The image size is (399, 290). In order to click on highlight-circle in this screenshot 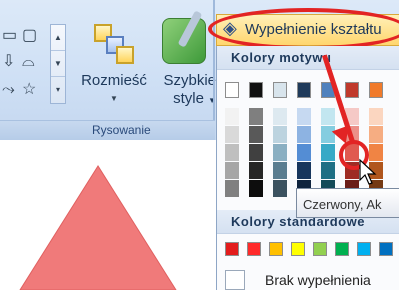, I will do `click(303, 29)`.